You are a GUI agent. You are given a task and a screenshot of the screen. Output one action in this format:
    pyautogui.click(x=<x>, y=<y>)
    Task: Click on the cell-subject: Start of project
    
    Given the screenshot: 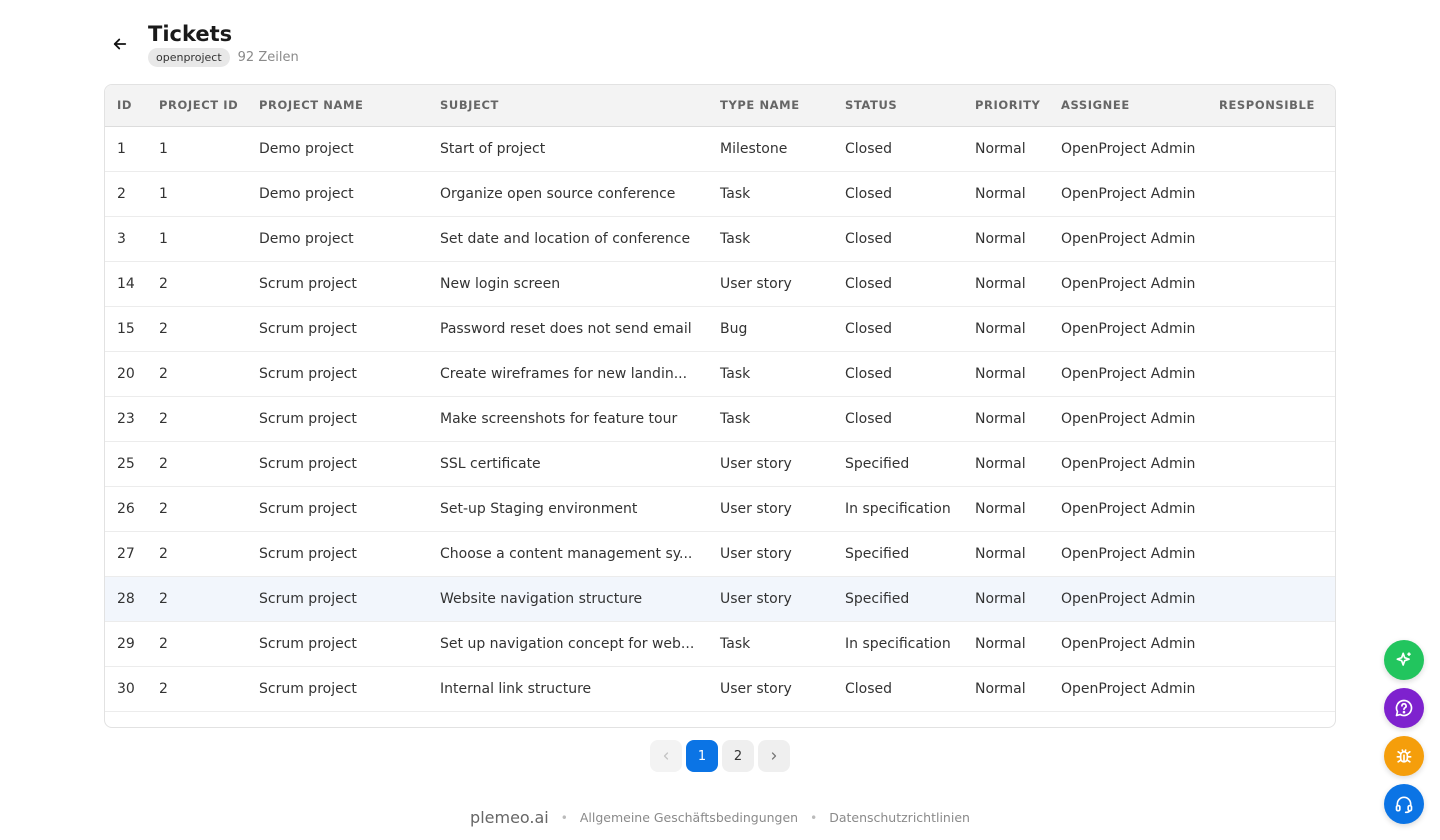 What is the action you would take?
    pyautogui.click(x=493, y=148)
    